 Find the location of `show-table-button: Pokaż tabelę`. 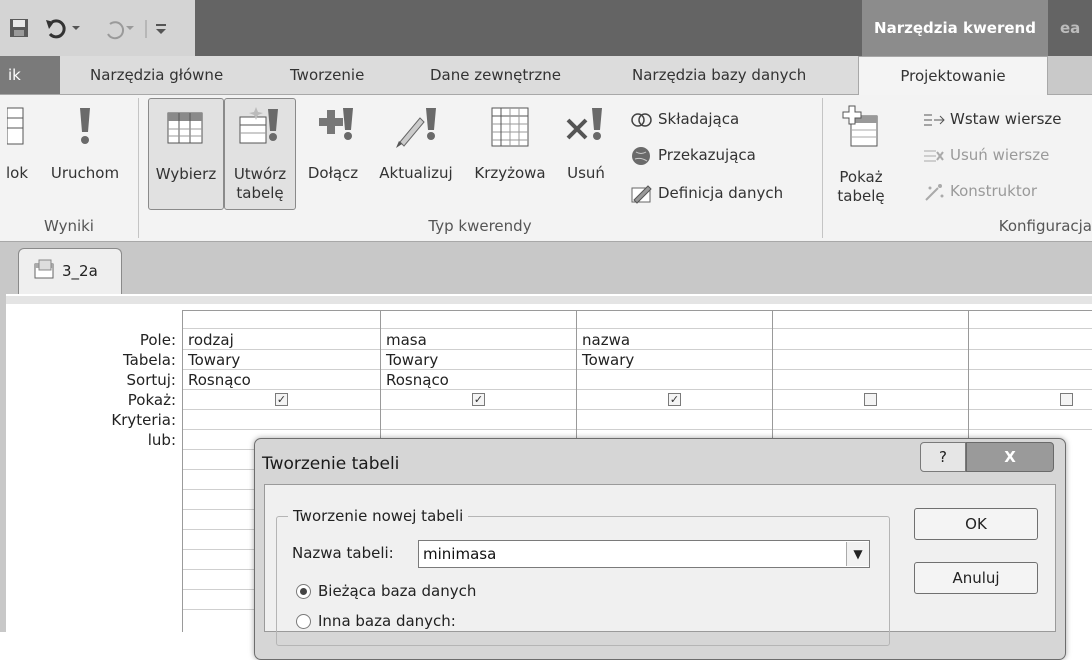

show-table-button: Pokaż tabelę is located at coordinates (861, 154).